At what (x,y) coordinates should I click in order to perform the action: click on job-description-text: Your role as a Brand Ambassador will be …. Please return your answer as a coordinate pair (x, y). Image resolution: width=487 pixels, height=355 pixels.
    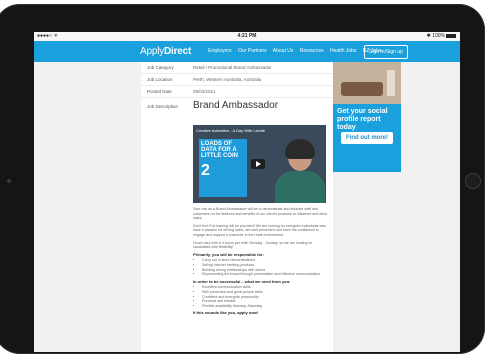
    Looking at the image, I should click on (260, 262).